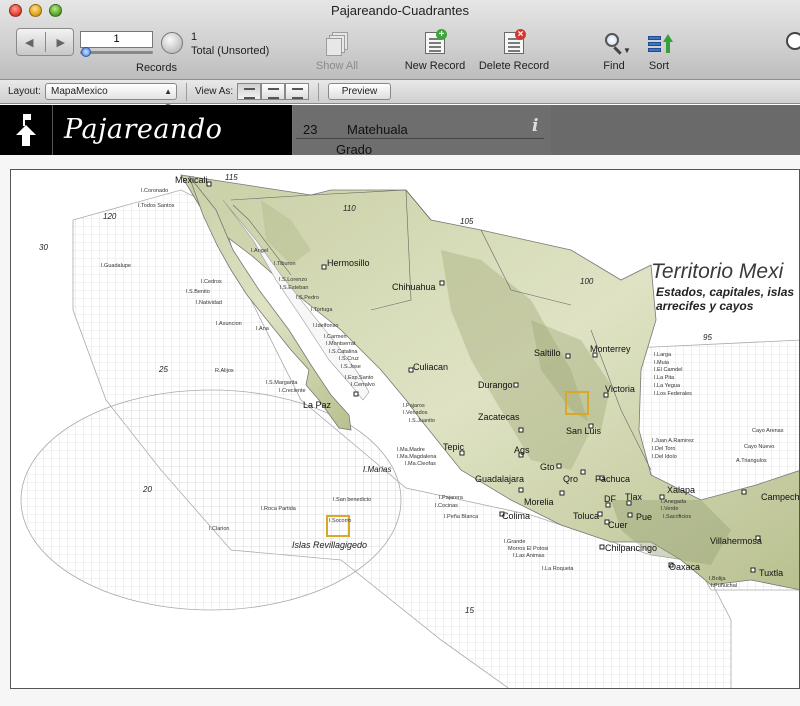 This screenshot has width=800, height=706. Describe the element at coordinates (341, 344) in the screenshot. I see `island-label: I.Montserrat` at that location.